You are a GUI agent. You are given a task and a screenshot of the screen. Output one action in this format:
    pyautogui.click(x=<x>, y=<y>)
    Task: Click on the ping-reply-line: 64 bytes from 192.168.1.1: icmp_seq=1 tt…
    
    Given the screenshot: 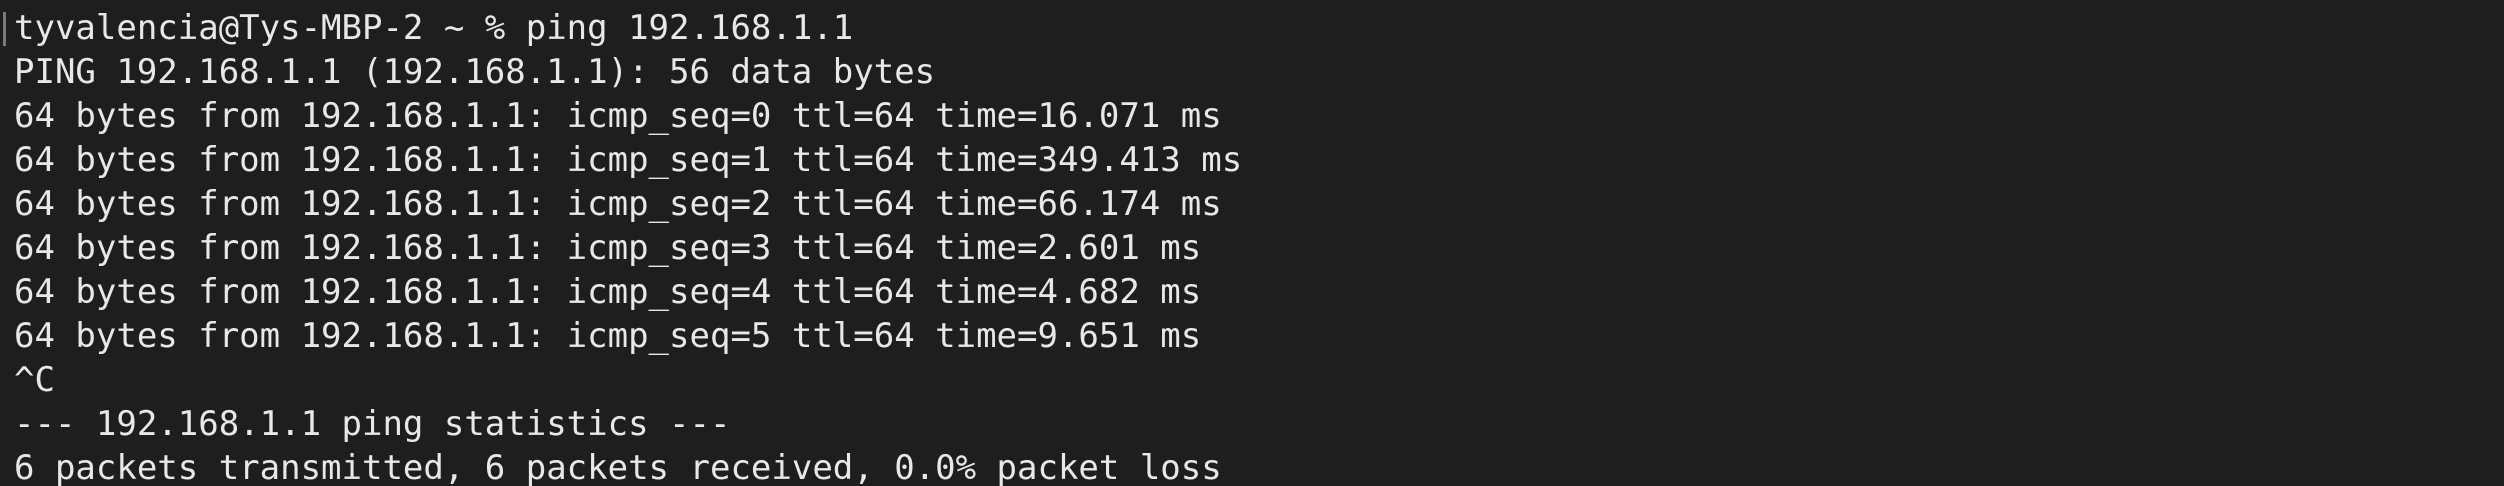 What is the action you would take?
    pyautogui.click(x=628, y=160)
    